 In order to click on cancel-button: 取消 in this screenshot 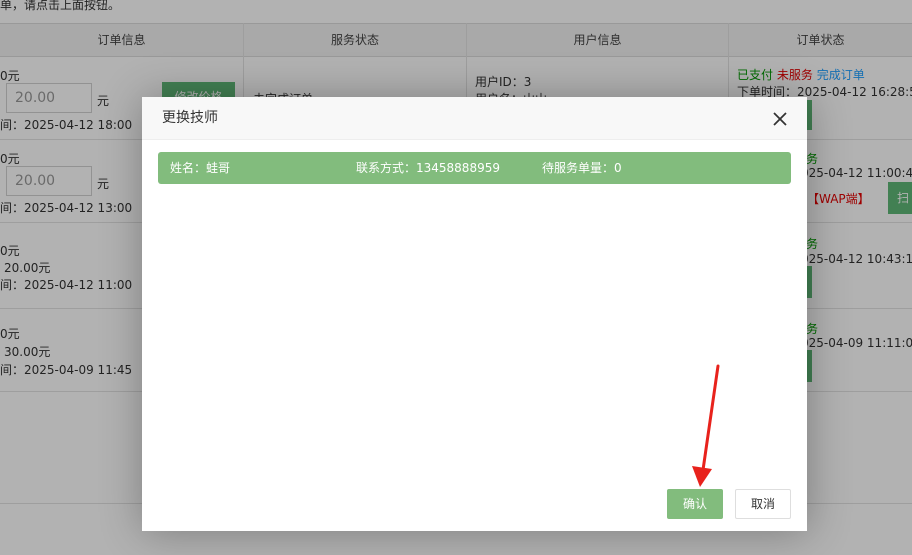, I will do `click(763, 504)`.